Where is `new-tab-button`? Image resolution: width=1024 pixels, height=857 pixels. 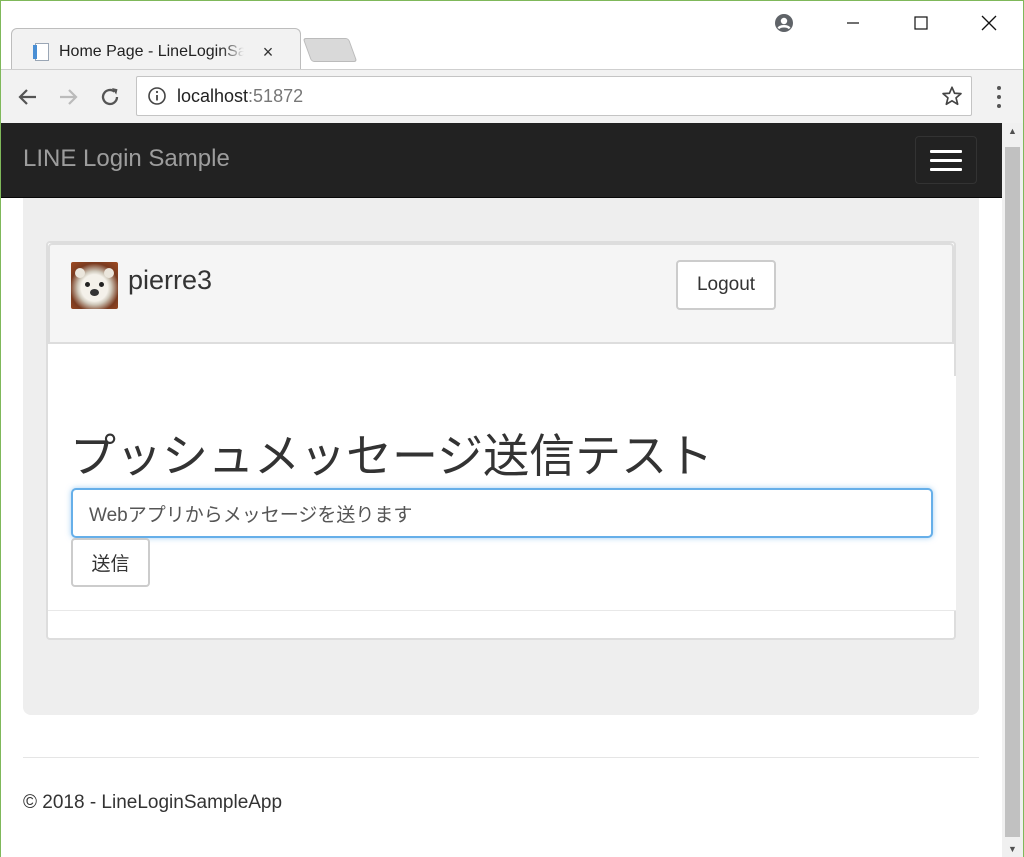 new-tab-button is located at coordinates (330, 50).